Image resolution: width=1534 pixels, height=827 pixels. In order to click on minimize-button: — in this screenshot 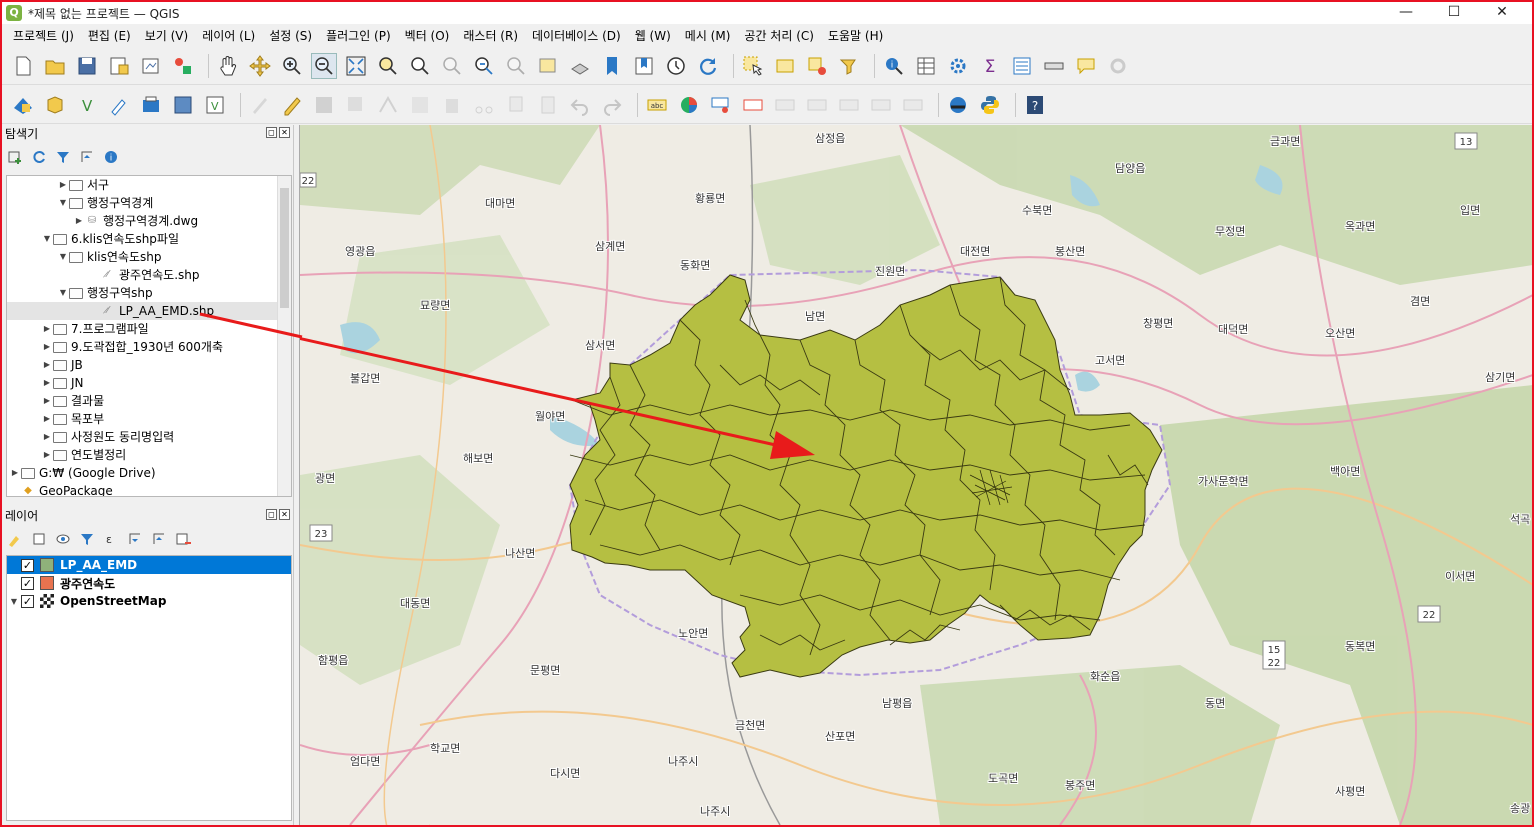, I will do `click(1406, 13)`.